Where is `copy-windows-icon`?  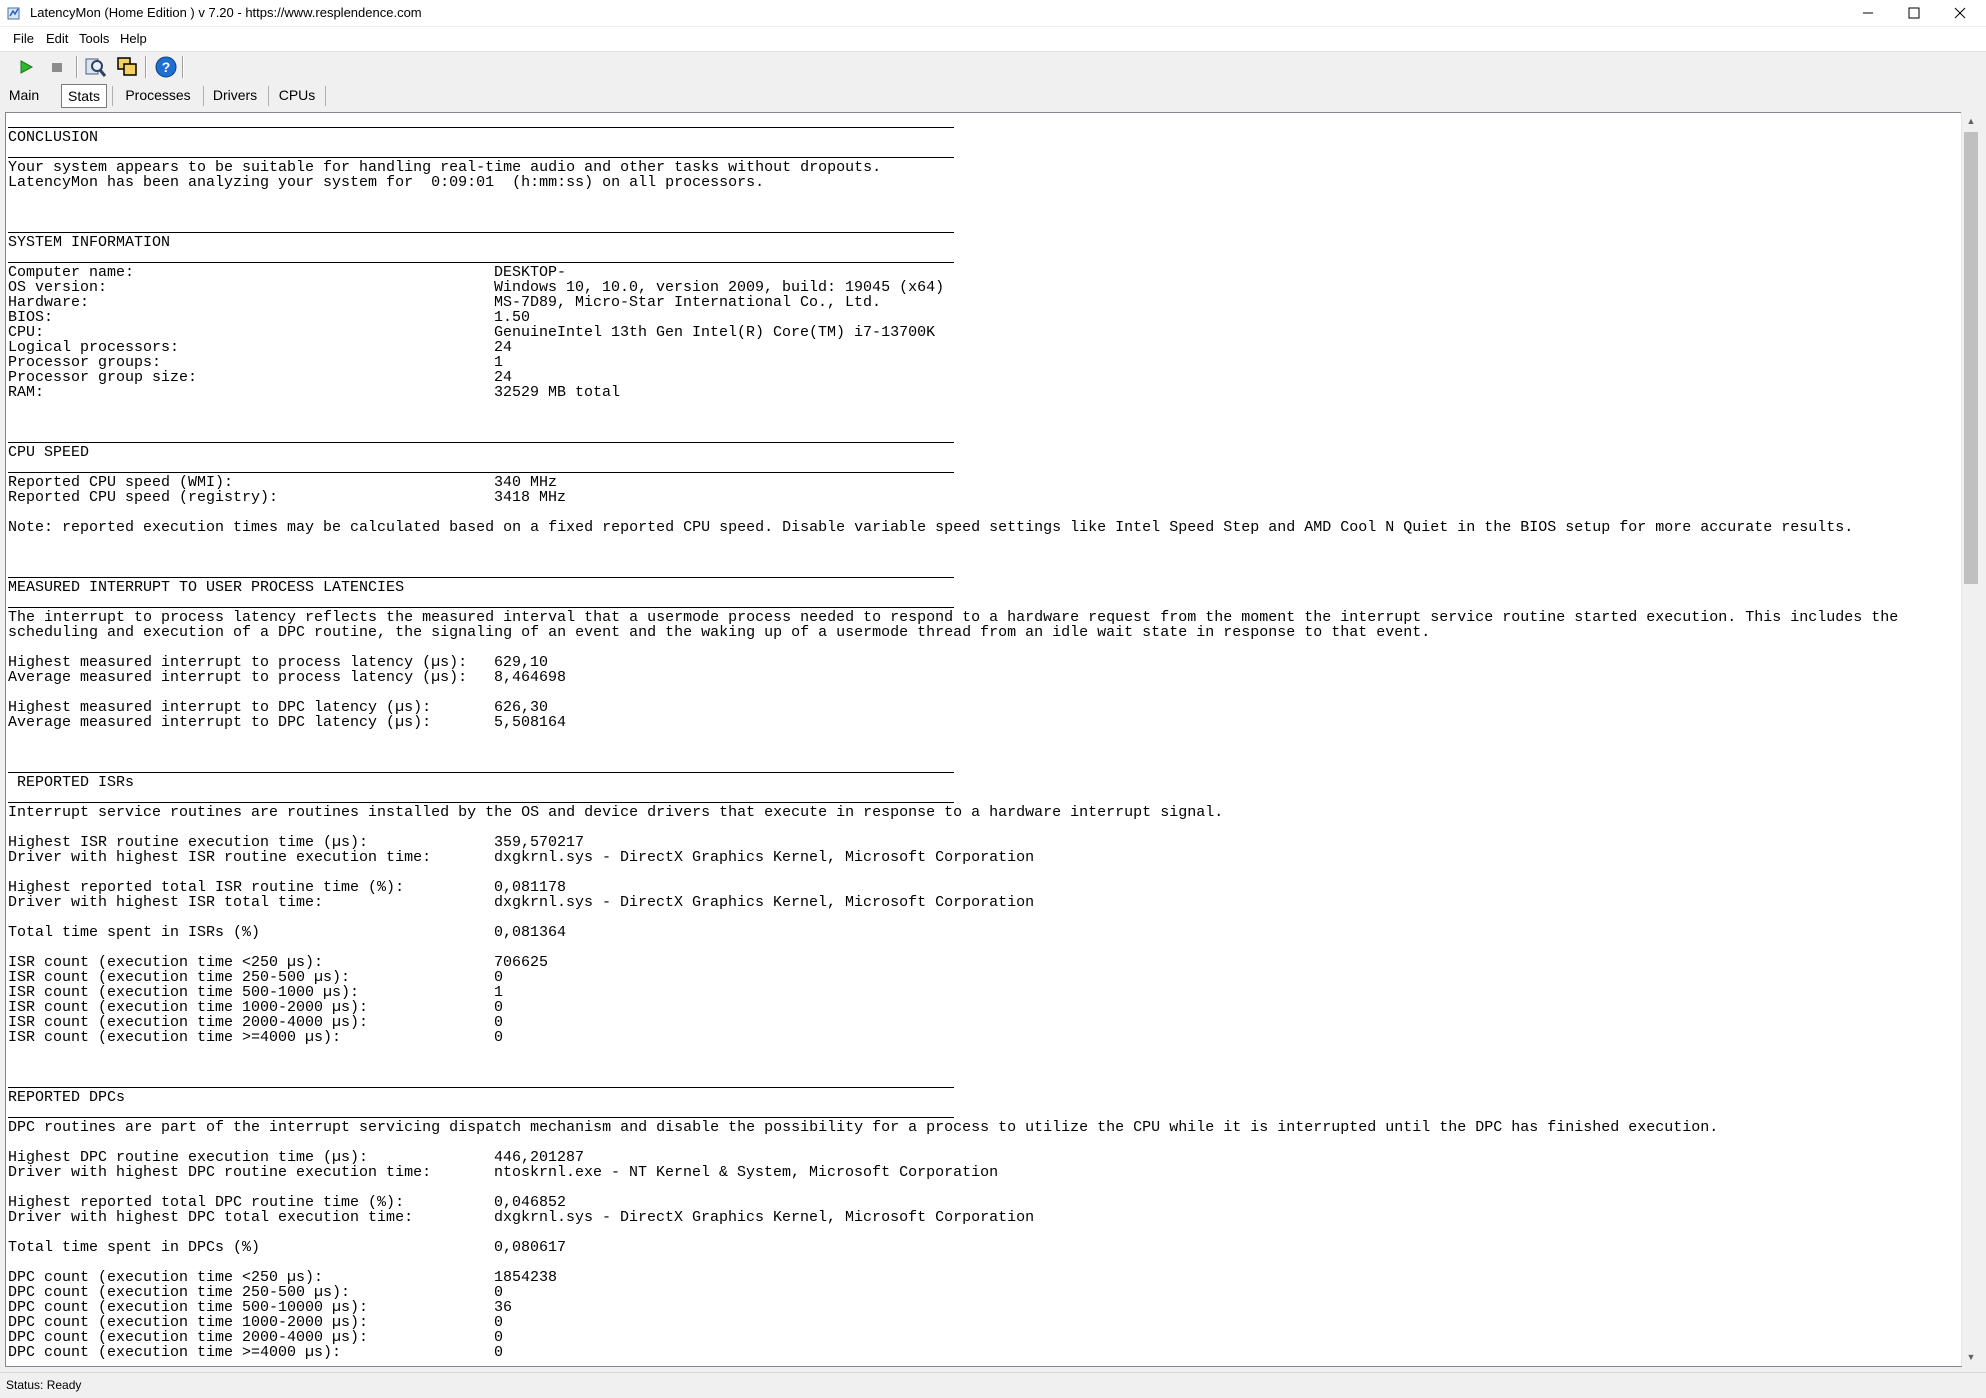
copy-windows-icon is located at coordinates (127, 66).